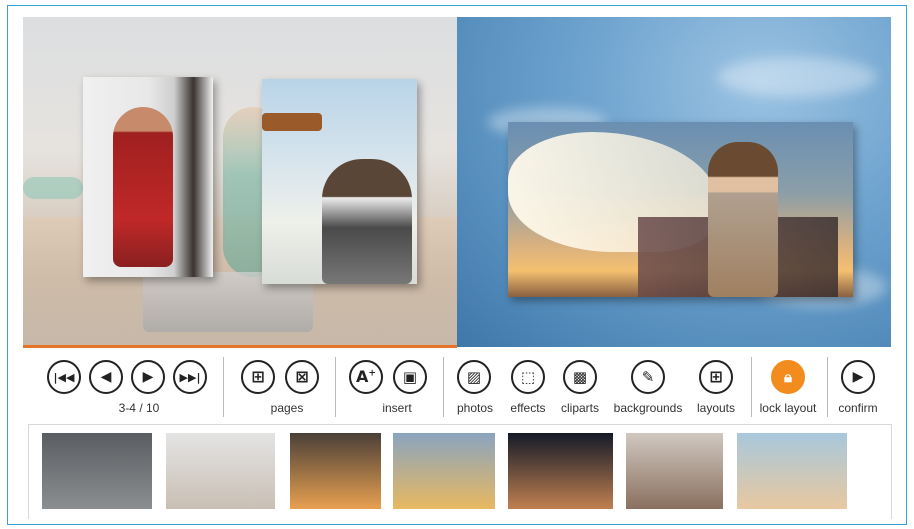  I want to click on layouts-button: ⊞, so click(716, 377).